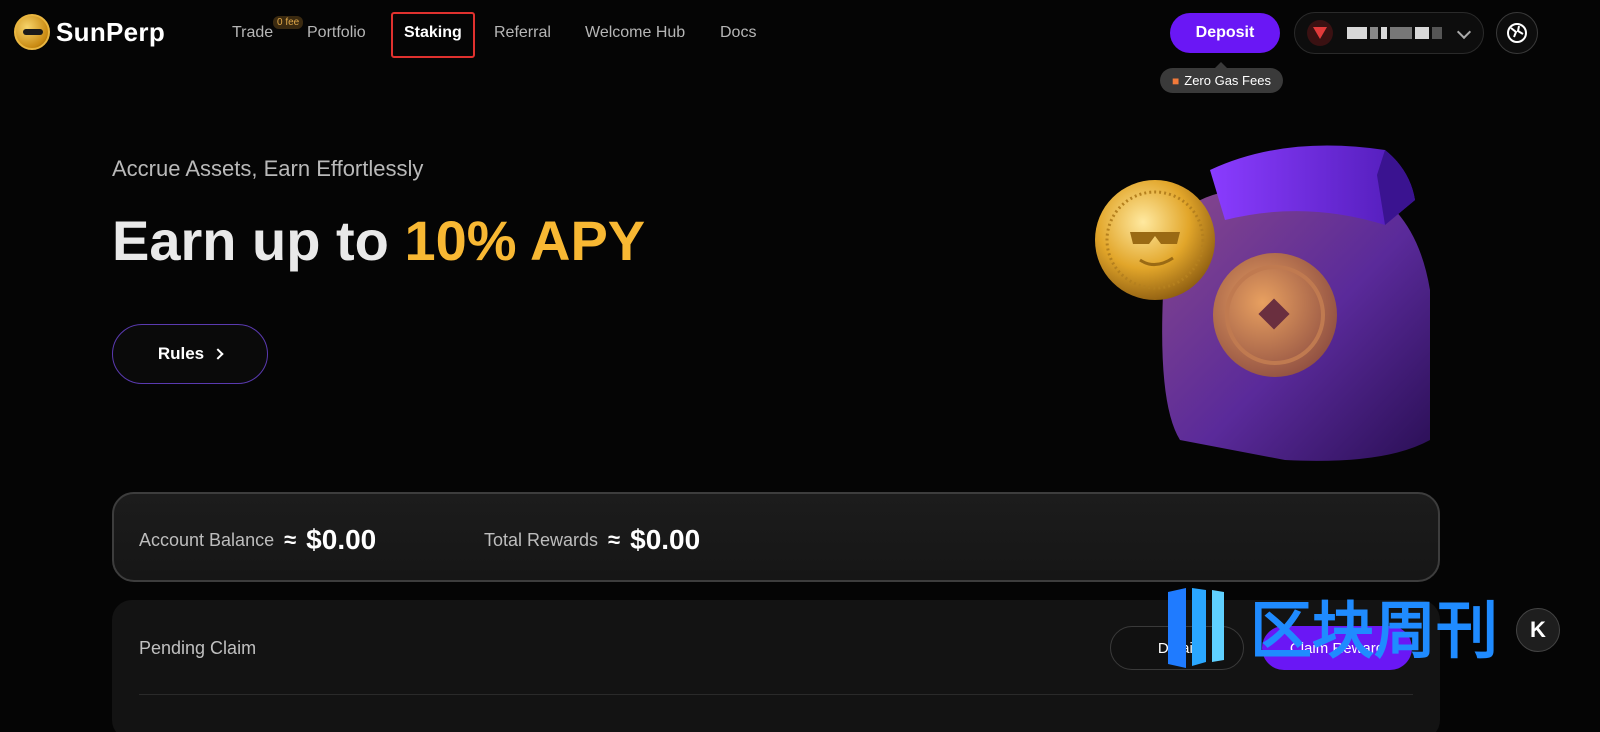  I want to click on chevron-down-icon, so click(1464, 32).